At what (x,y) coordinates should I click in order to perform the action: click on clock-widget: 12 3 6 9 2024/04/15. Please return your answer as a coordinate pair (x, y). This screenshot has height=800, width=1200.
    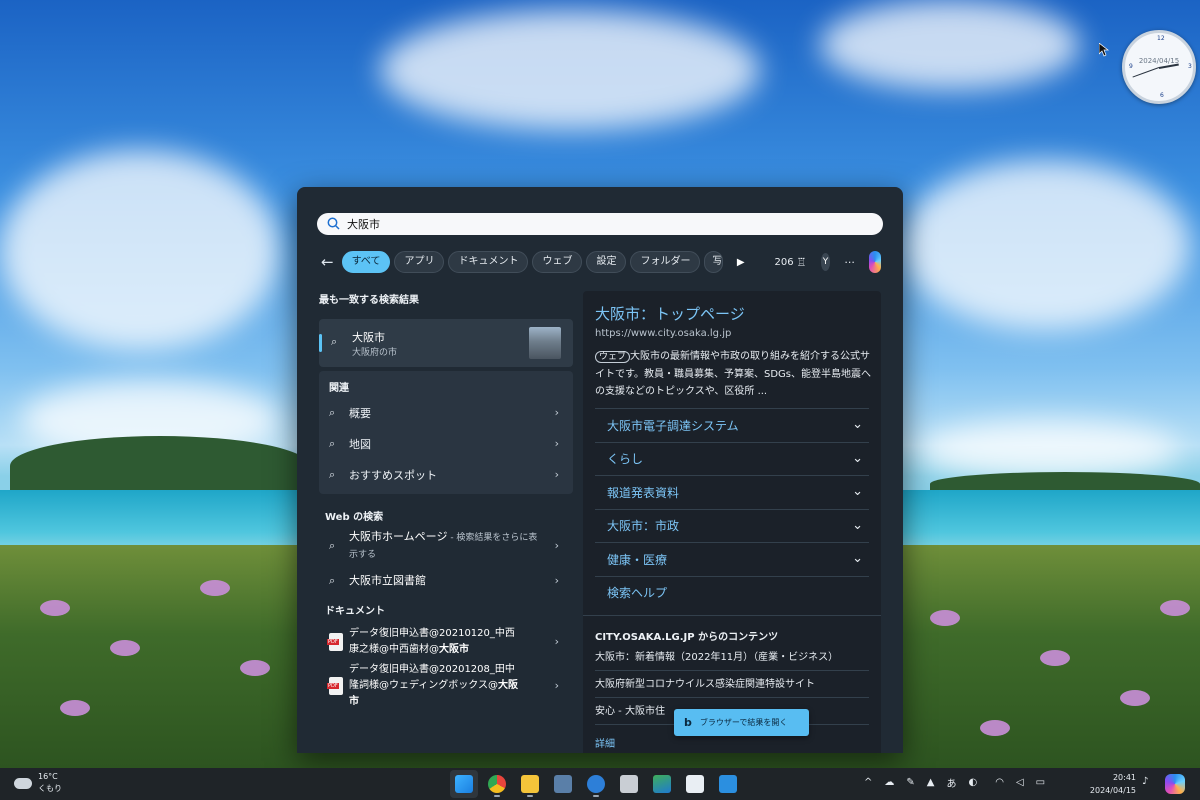
    Looking at the image, I should click on (1159, 67).